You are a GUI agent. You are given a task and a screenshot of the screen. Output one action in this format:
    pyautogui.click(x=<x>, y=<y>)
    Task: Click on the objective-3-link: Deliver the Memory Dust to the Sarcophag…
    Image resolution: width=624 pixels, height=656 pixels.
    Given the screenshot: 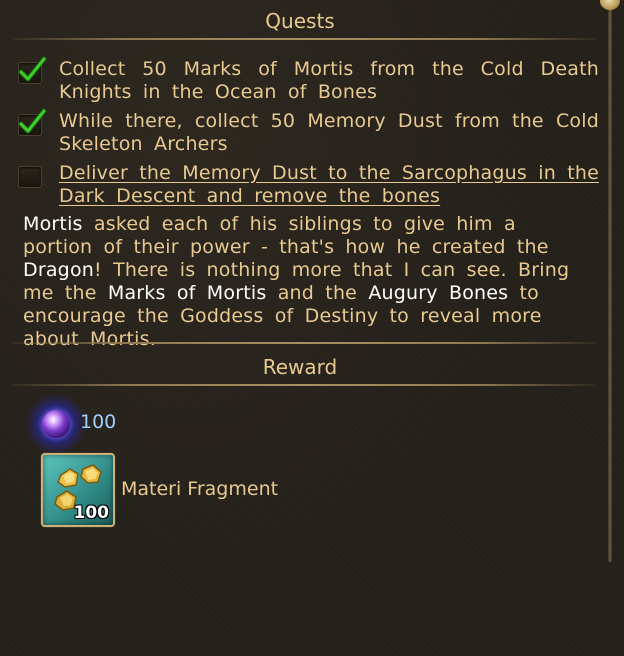 What is the action you would take?
    pyautogui.click(x=329, y=185)
    